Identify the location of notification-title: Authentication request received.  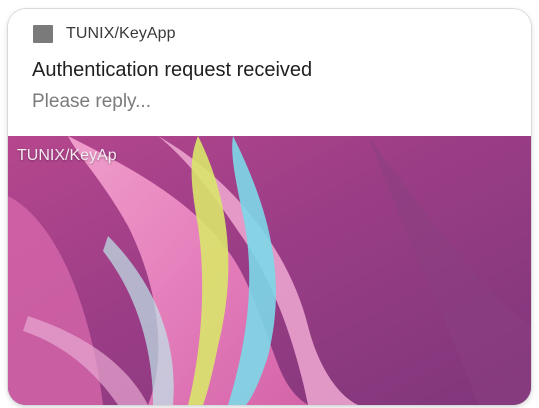
(172, 70).